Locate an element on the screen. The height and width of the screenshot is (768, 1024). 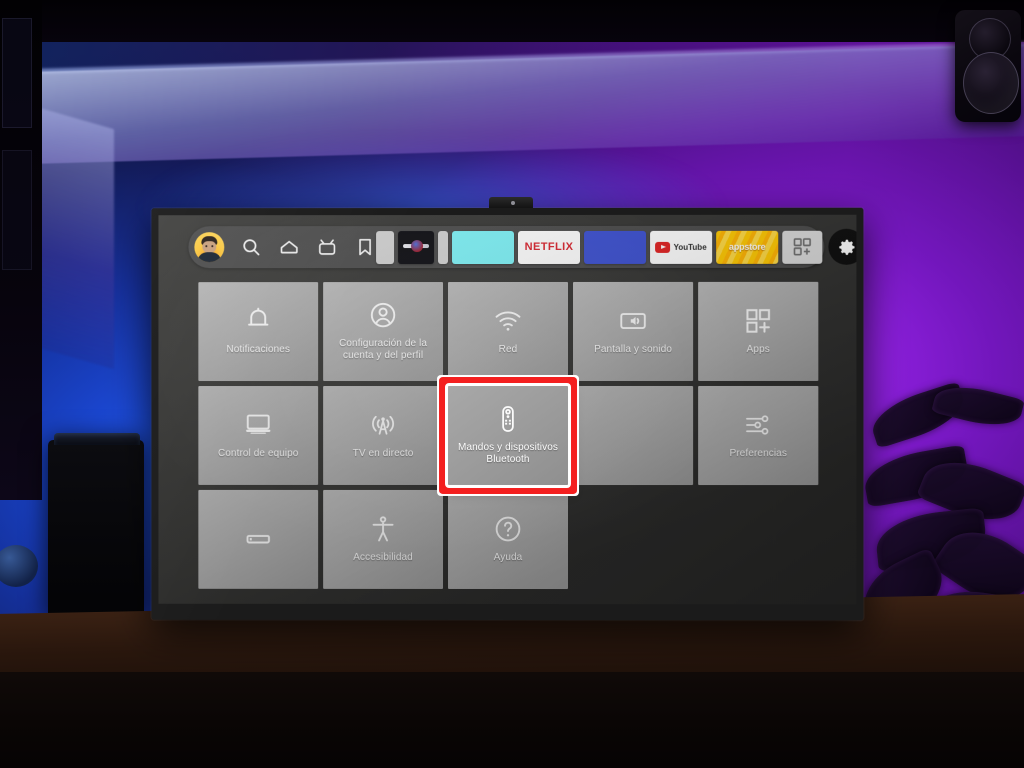
tile-label: Red is located at coordinates (508, 349).